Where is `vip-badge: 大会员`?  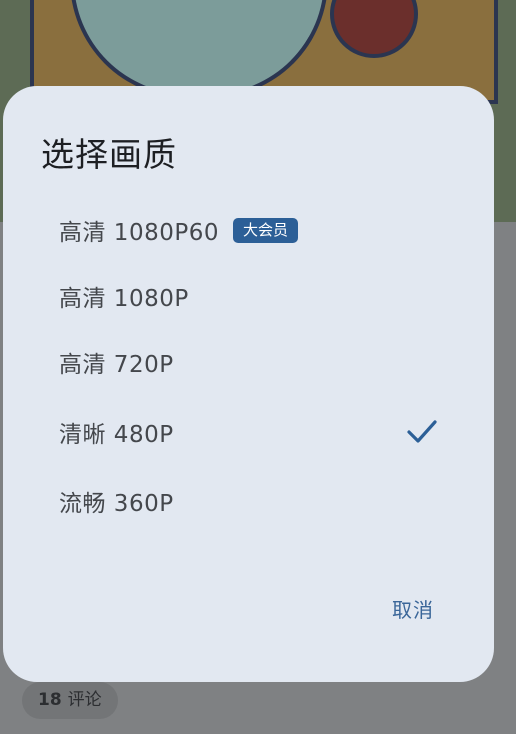
vip-badge: 大会员 is located at coordinates (265, 230).